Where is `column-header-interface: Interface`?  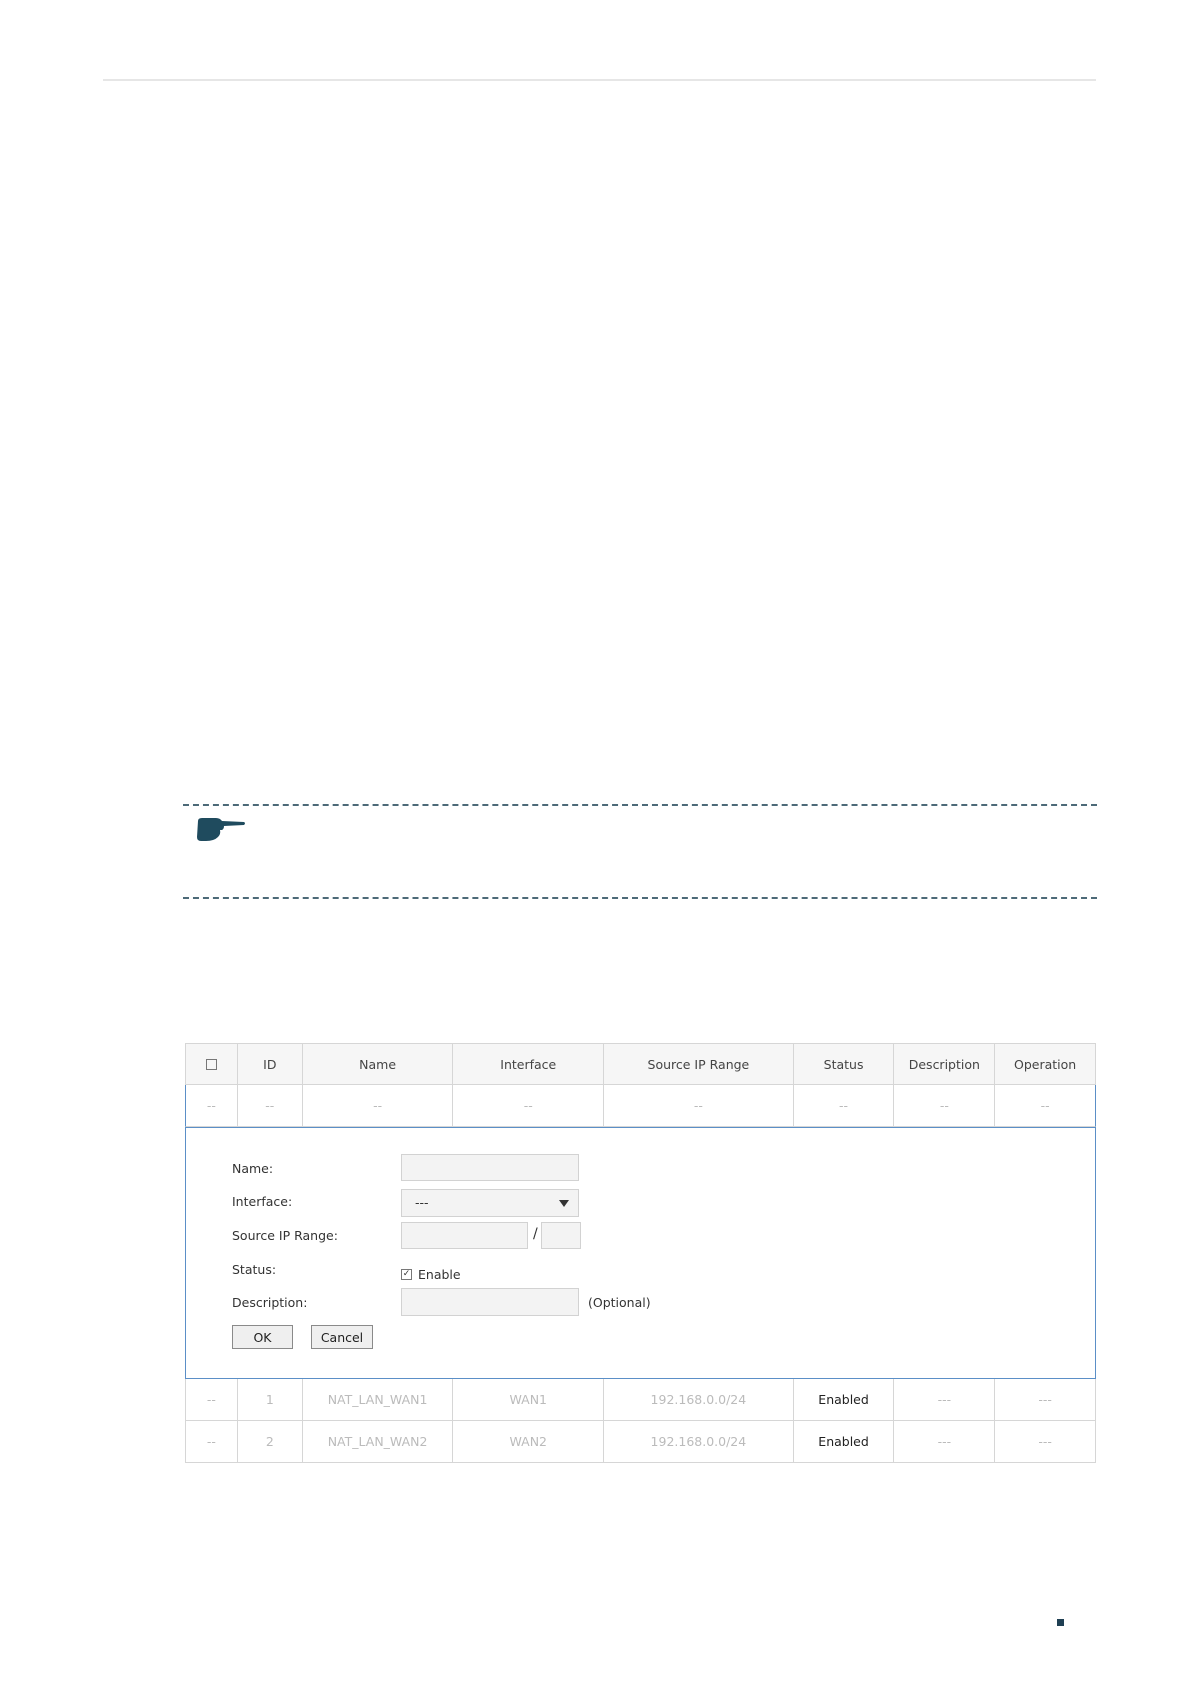 column-header-interface: Interface is located at coordinates (529, 1064).